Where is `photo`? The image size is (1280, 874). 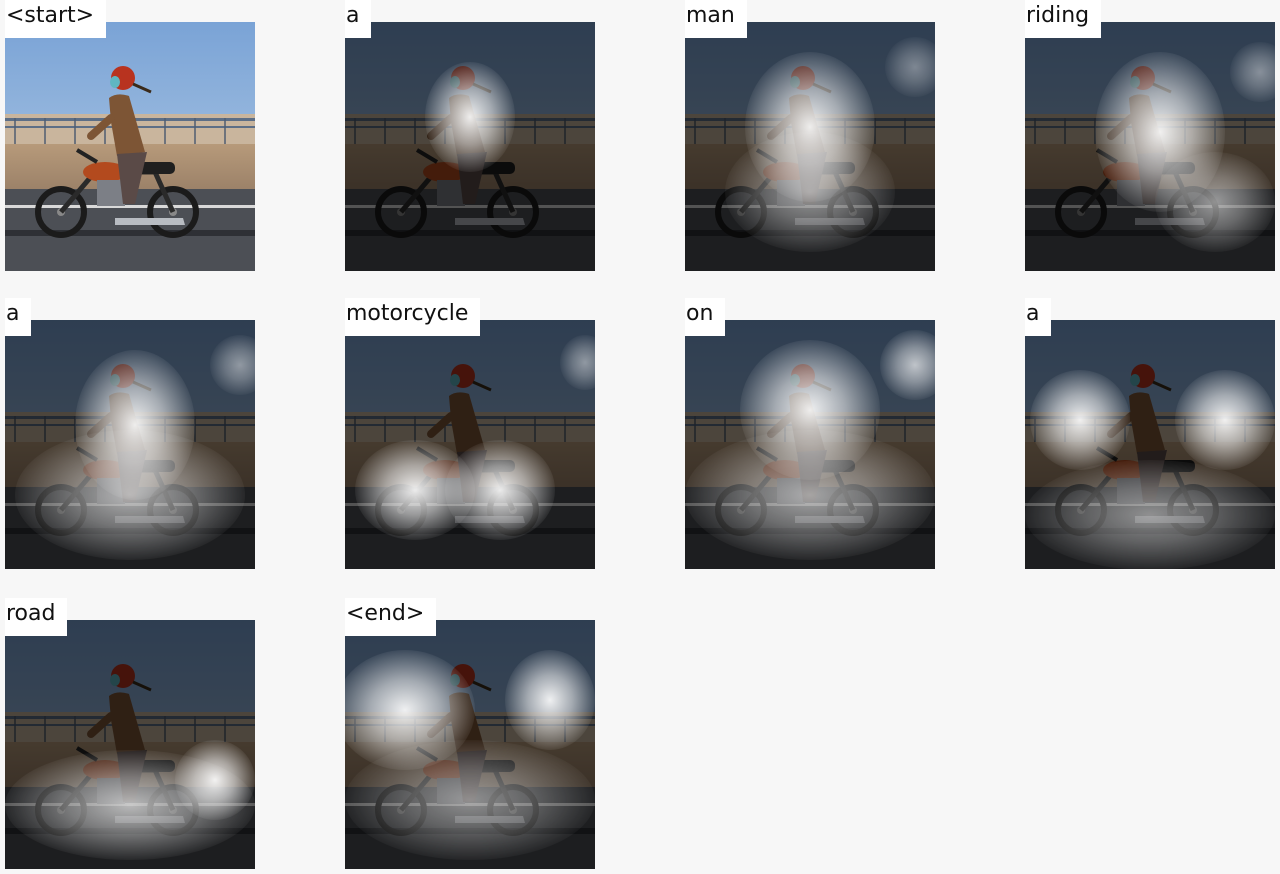 photo is located at coordinates (130, 146).